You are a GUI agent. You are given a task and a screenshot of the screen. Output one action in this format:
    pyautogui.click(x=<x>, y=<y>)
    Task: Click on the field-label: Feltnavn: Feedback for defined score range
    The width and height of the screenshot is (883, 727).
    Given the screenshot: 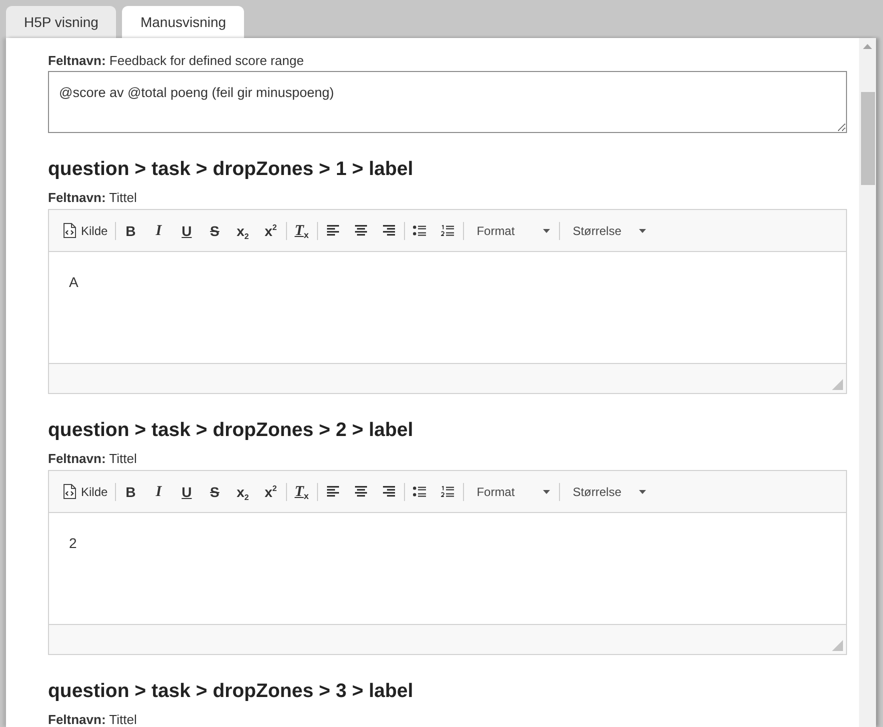 What is the action you would take?
    pyautogui.click(x=176, y=61)
    